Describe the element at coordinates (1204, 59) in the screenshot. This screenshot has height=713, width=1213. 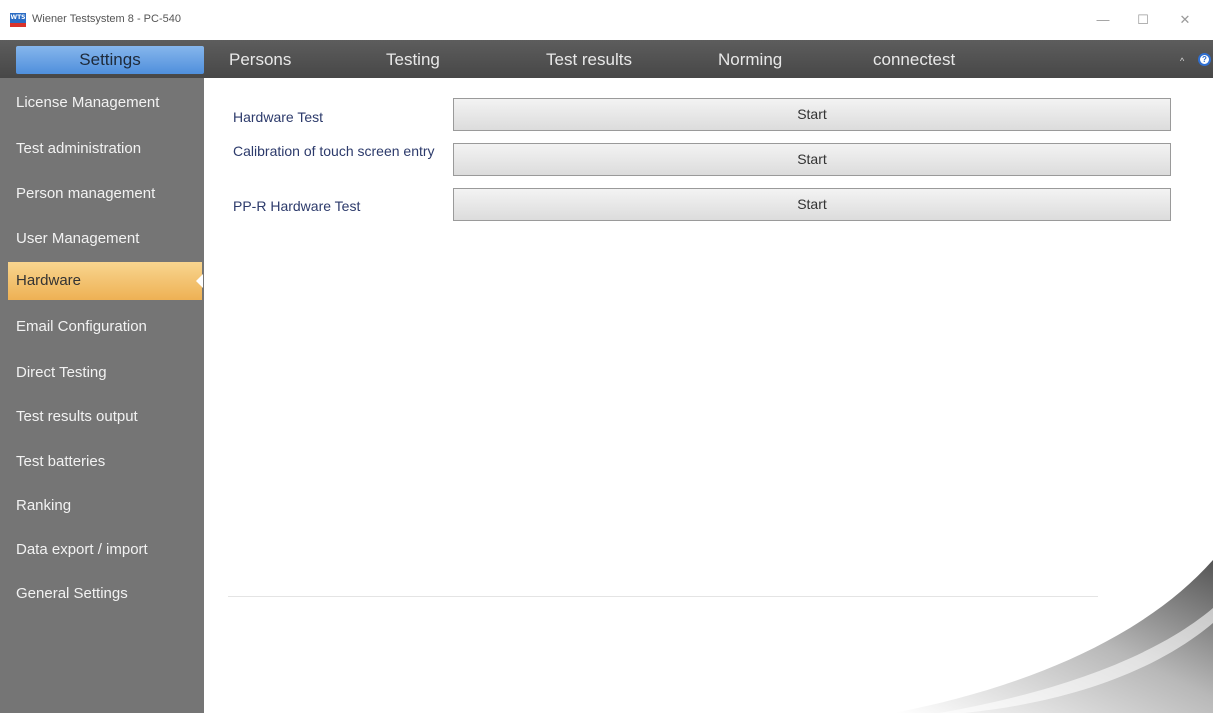
I see `help-icon: ?` at that location.